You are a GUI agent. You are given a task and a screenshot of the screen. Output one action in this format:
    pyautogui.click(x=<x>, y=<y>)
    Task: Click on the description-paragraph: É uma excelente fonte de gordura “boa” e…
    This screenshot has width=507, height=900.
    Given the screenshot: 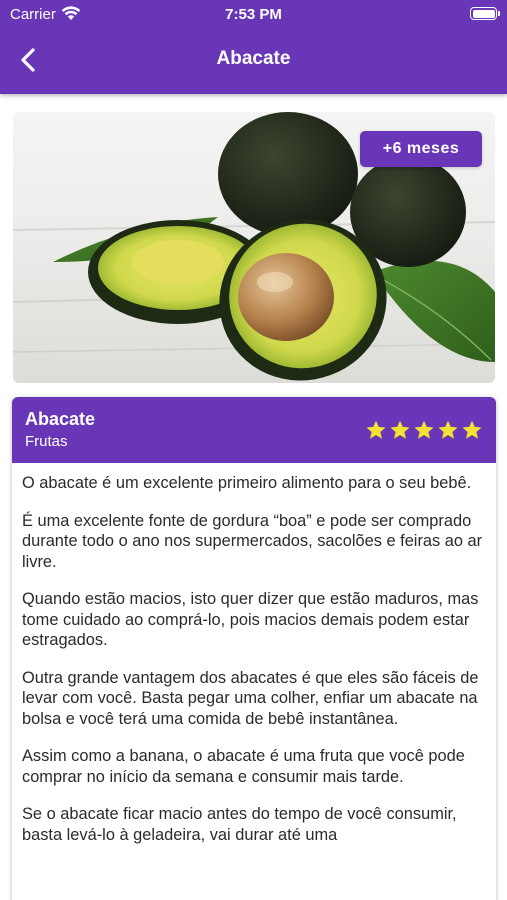 What is the action you would take?
    pyautogui.click(x=252, y=541)
    